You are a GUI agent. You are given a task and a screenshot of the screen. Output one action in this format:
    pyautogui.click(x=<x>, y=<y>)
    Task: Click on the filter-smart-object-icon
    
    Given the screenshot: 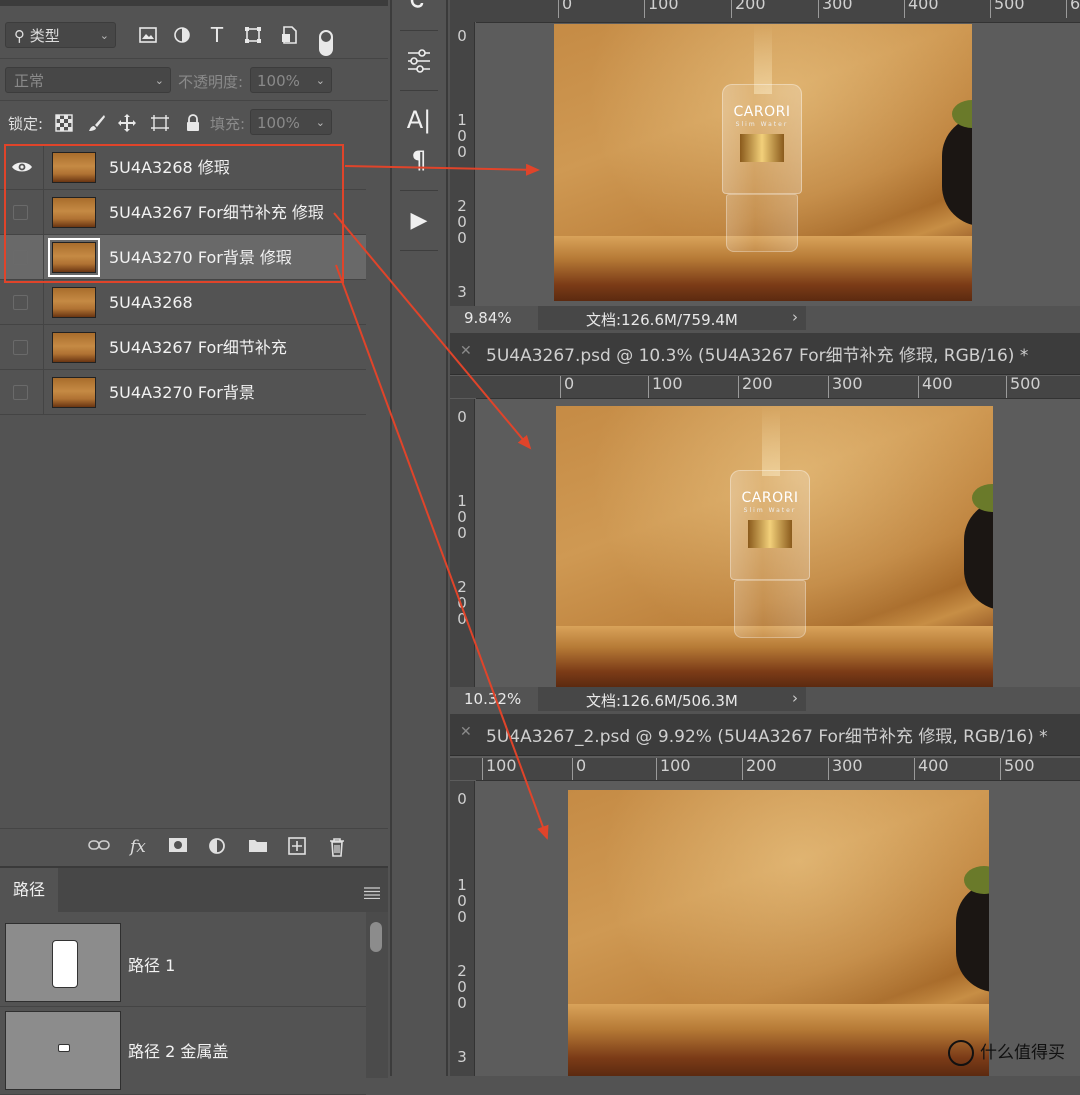 What is the action you would take?
    pyautogui.click(x=289, y=35)
    